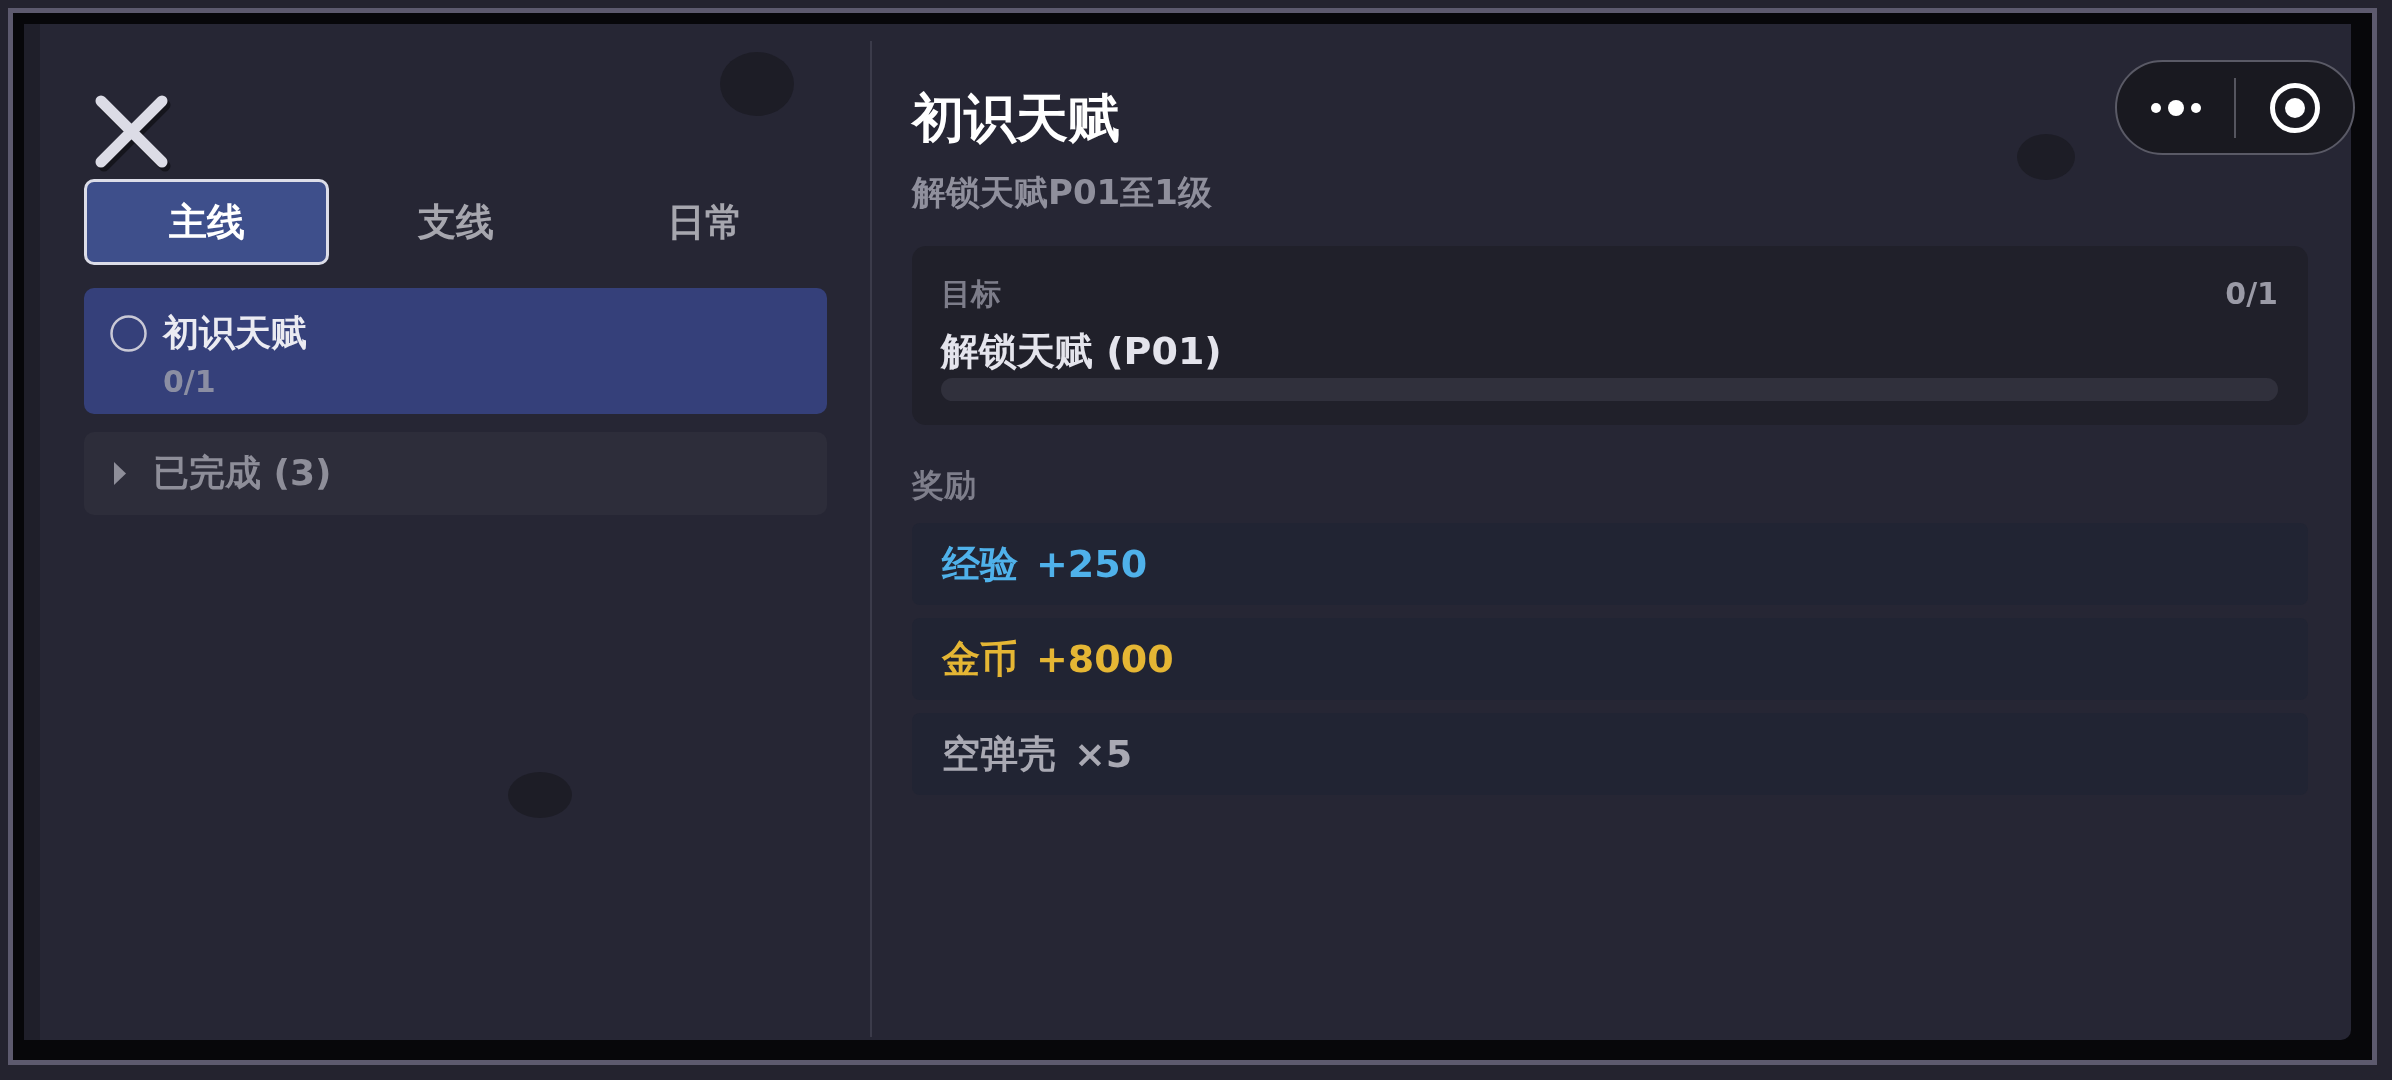  What do you see at coordinates (971, 294) in the screenshot?
I see `goal-label: 目标` at bounding box center [971, 294].